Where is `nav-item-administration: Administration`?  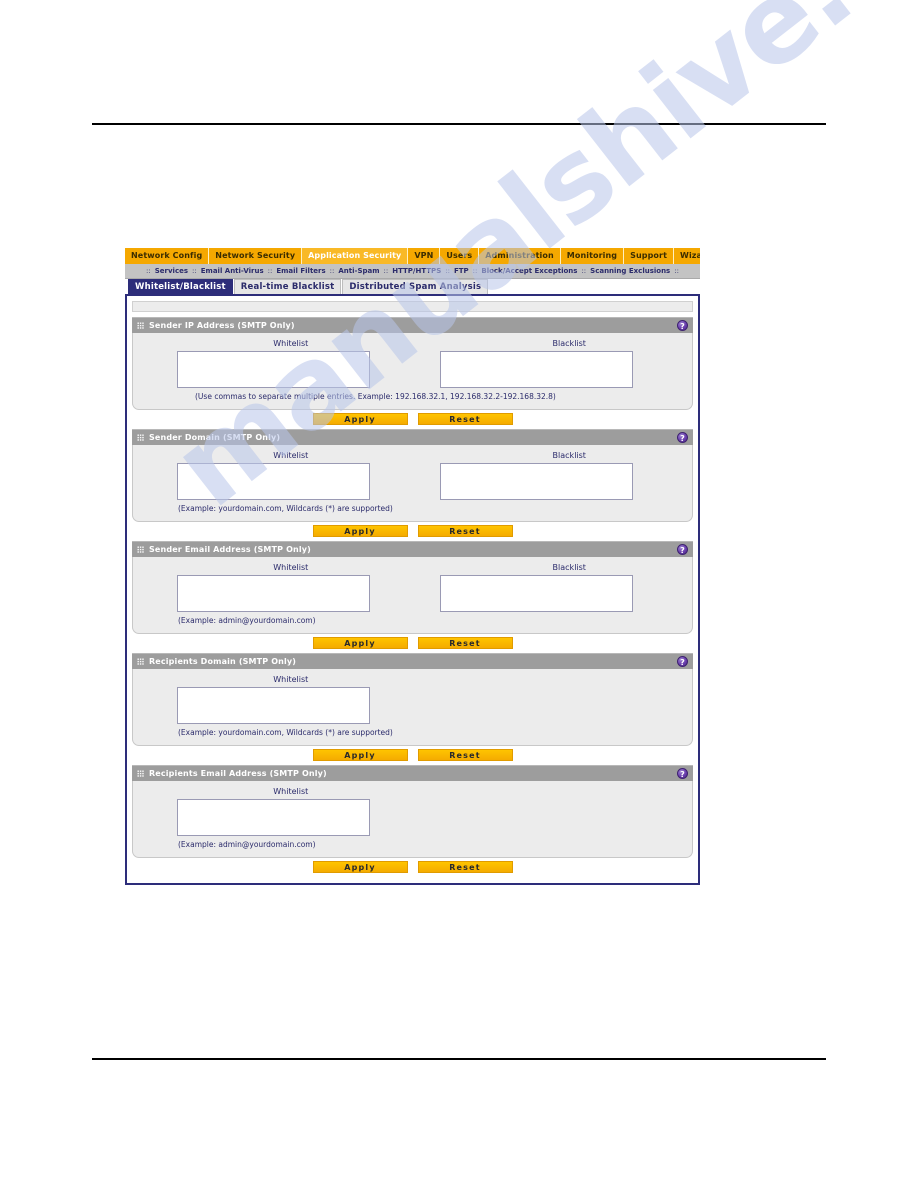 nav-item-administration: Administration is located at coordinates (520, 256).